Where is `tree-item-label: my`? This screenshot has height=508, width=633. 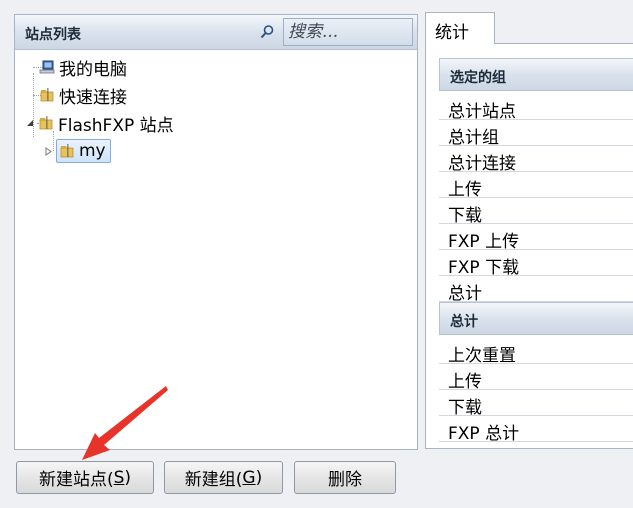
tree-item-label: my is located at coordinates (92, 151).